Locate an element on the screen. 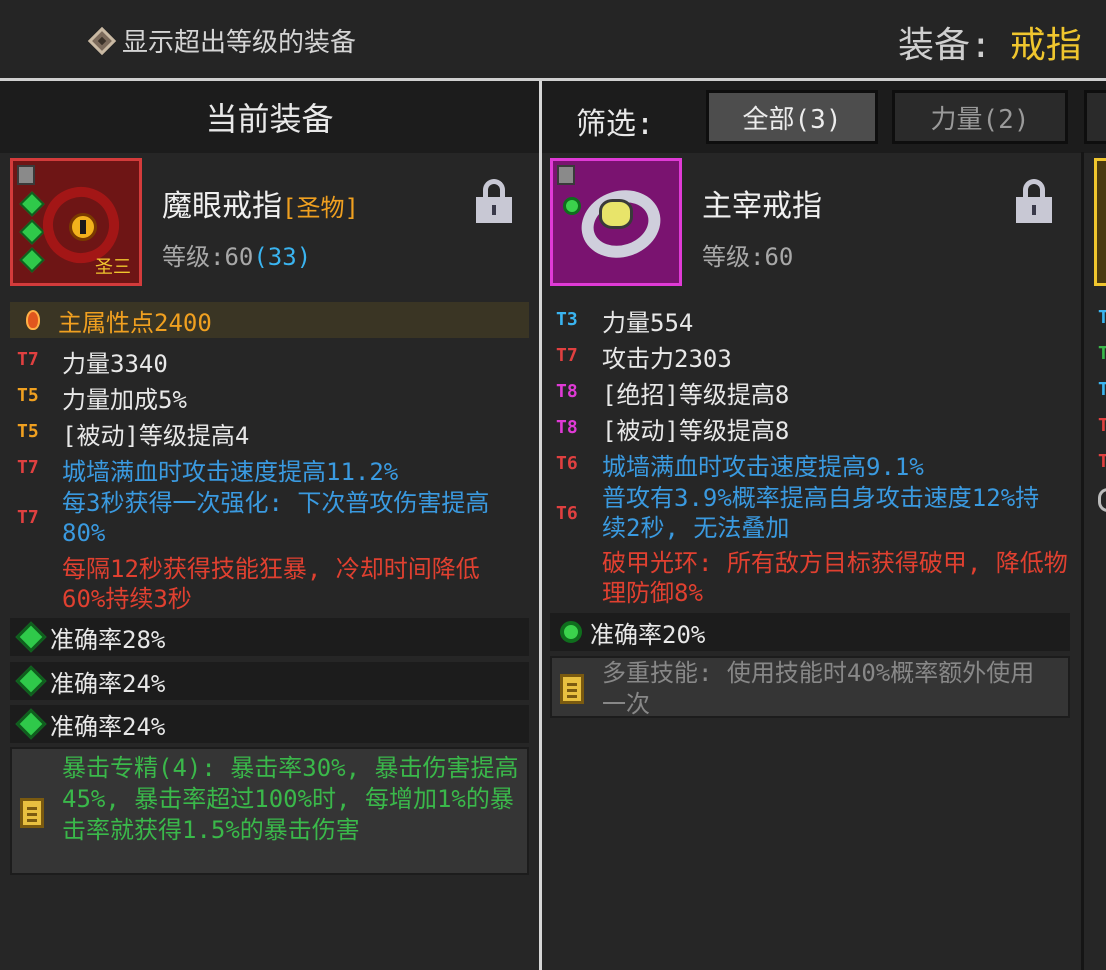  stat-line: [绝招]等级提高8 is located at coordinates (696, 395).